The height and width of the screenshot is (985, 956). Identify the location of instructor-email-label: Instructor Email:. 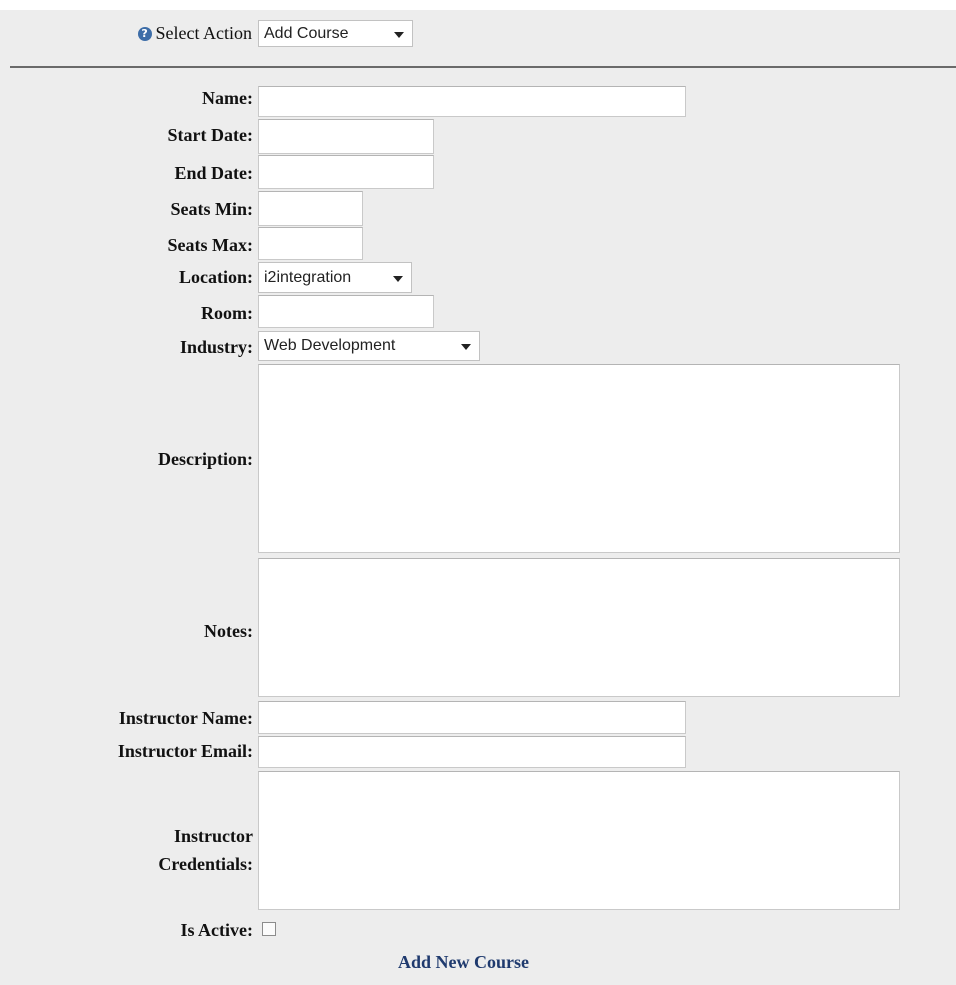
(185, 751).